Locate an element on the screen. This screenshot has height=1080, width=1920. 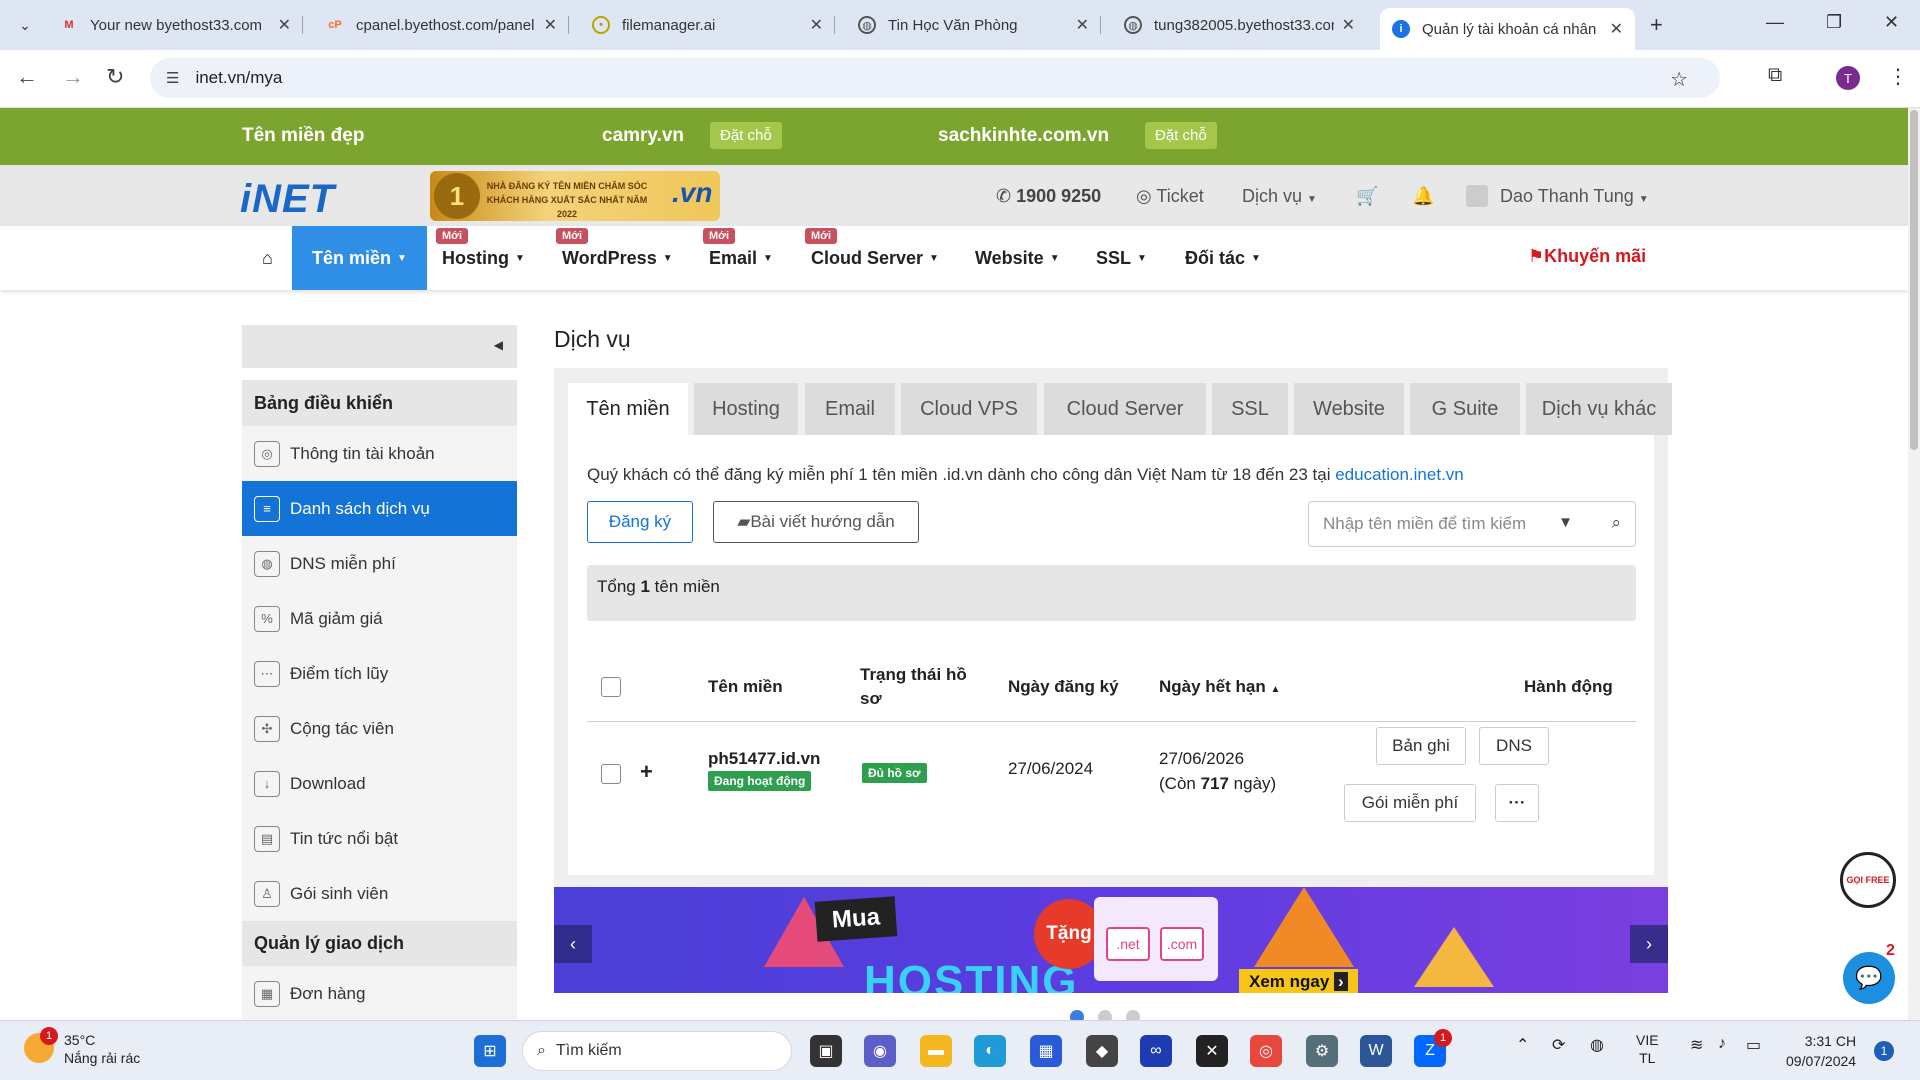
sidebar-item-affiliate: ✣ Cộng tác viên is located at coordinates (379, 728).